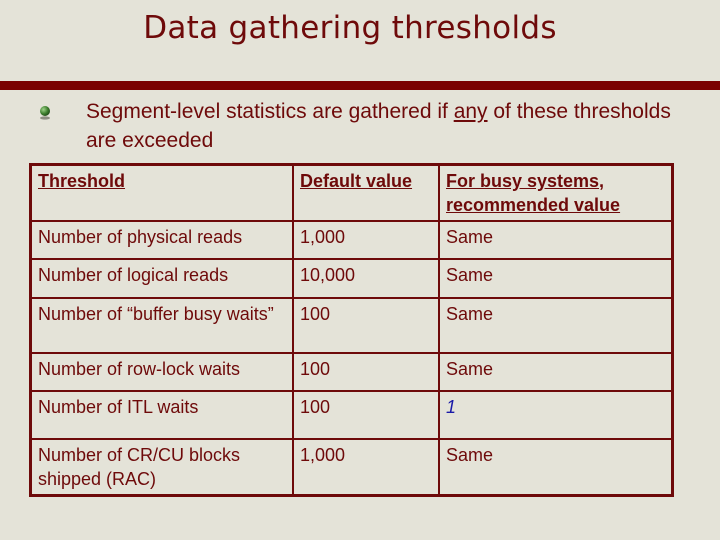 This screenshot has width=720, height=540. What do you see at coordinates (161, 192) in the screenshot?
I see `header-threshold: Threshold` at bounding box center [161, 192].